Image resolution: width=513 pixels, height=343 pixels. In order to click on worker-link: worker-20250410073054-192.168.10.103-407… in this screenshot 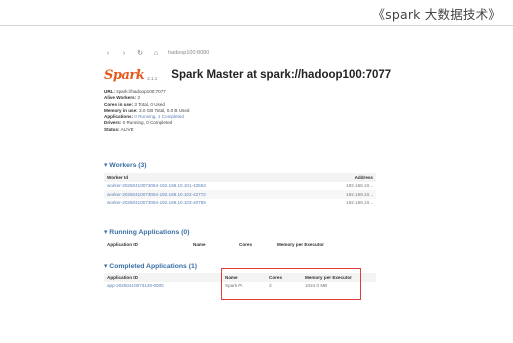, I will do `click(207, 203)`.